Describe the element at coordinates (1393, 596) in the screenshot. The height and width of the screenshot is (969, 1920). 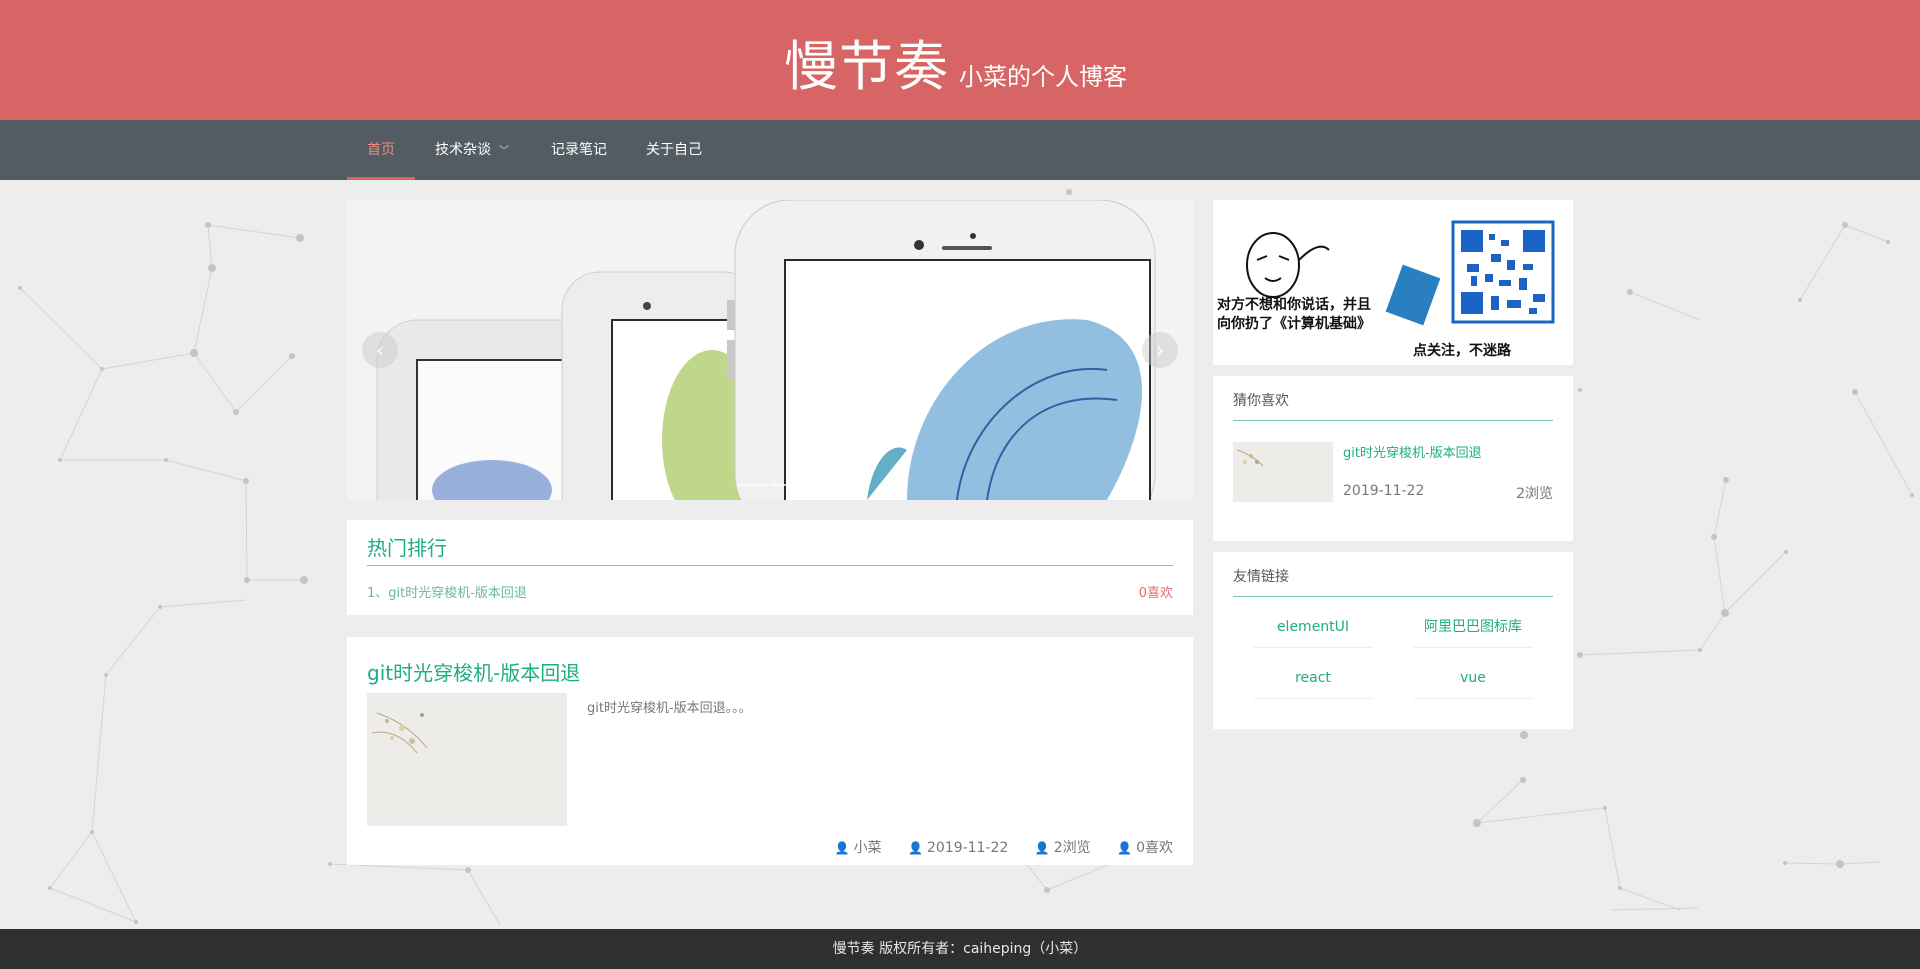
I see `friend-links-divider` at that location.